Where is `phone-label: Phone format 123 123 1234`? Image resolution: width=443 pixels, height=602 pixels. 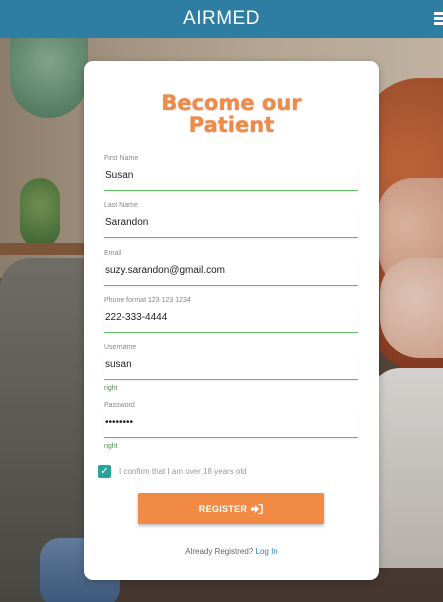 phone-label: Phone format 123 123 1234 is located at coordinates (147, 300).